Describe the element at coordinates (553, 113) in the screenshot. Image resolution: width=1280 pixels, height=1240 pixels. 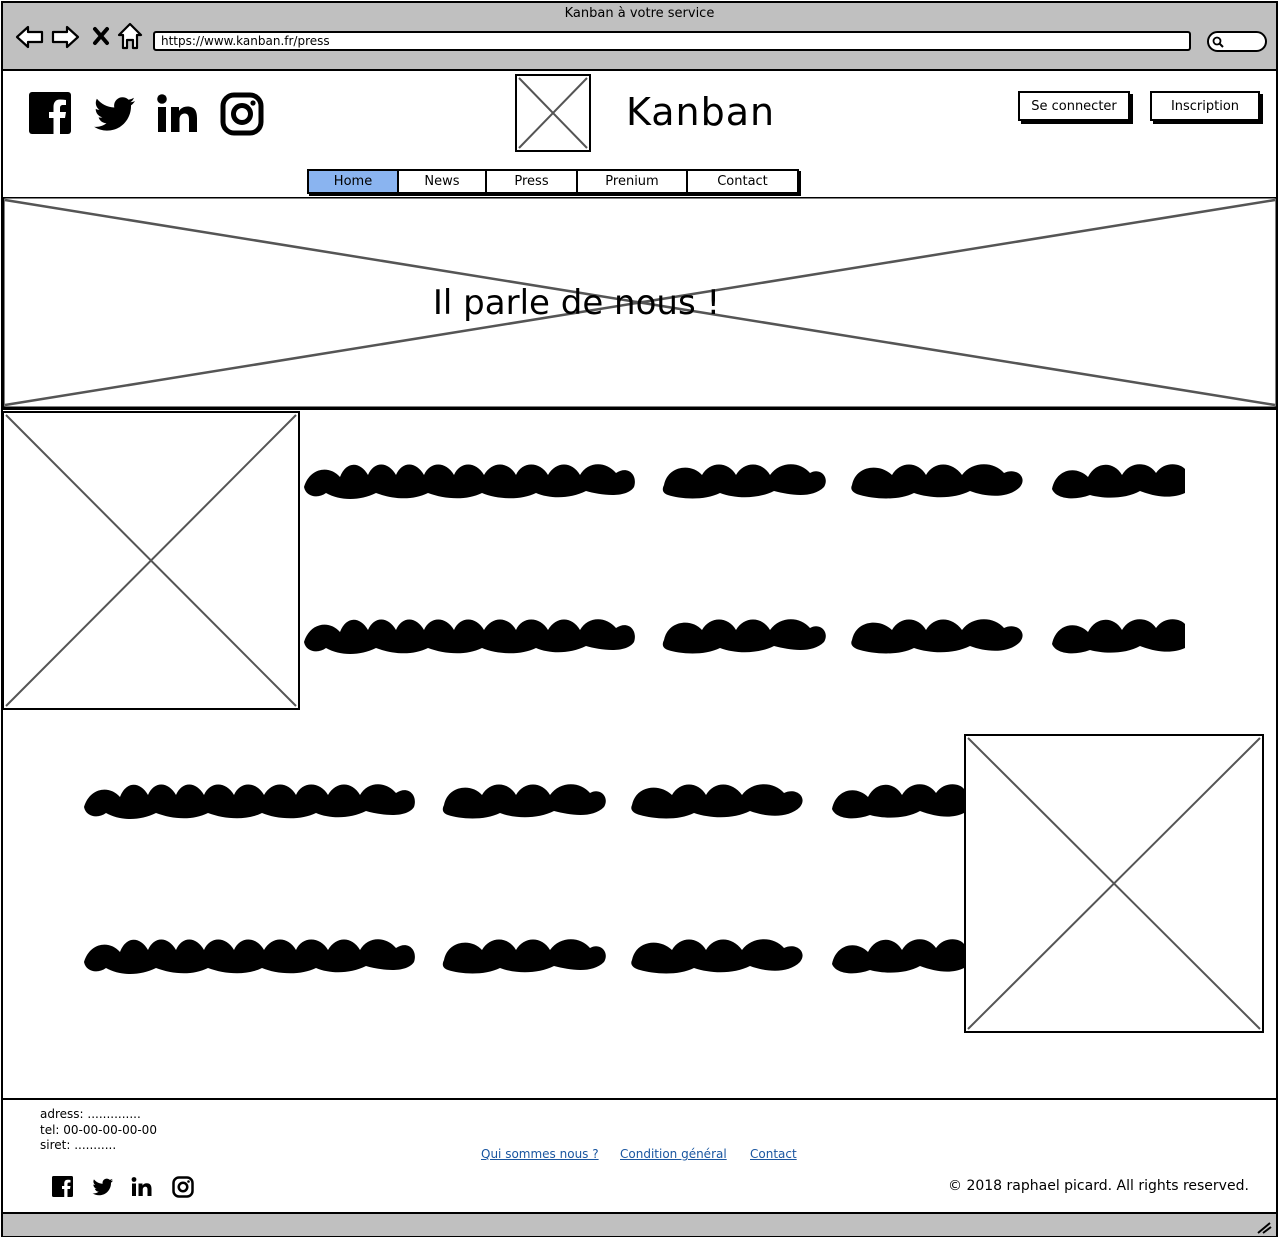
I see `logo-placeholder` at that location.